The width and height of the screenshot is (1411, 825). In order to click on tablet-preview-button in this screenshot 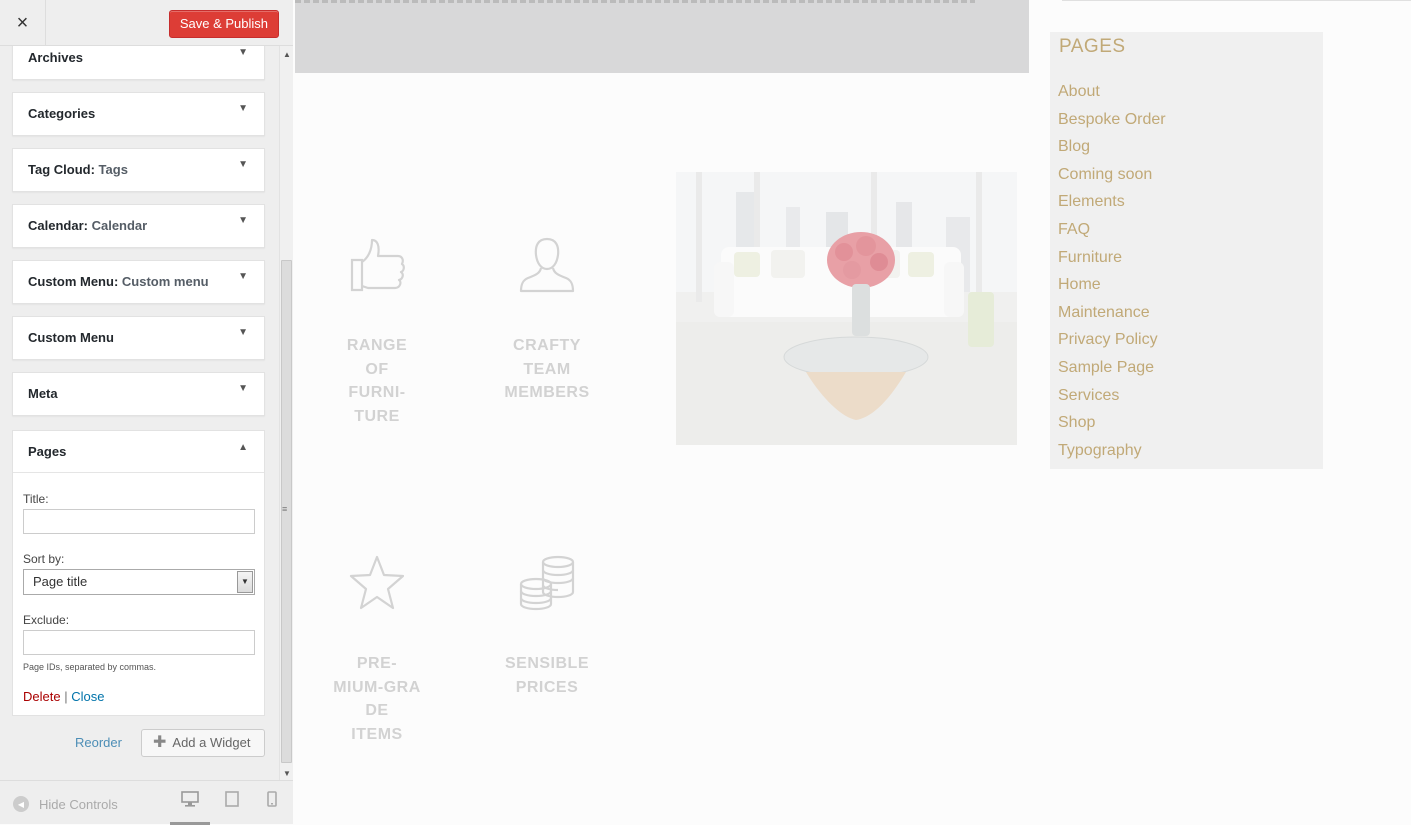, I will do `click(232, 808)`.